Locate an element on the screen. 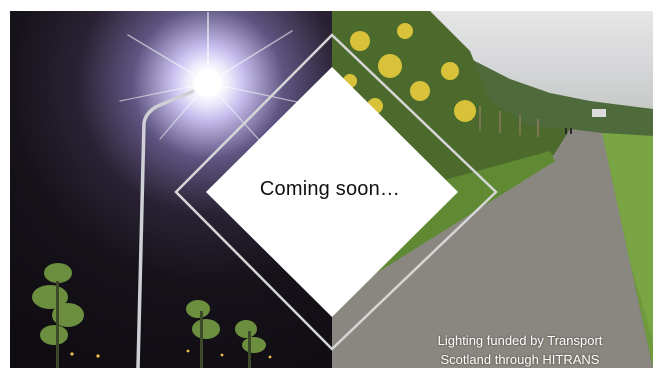  lamp-light is located at coordinates (208, 83).